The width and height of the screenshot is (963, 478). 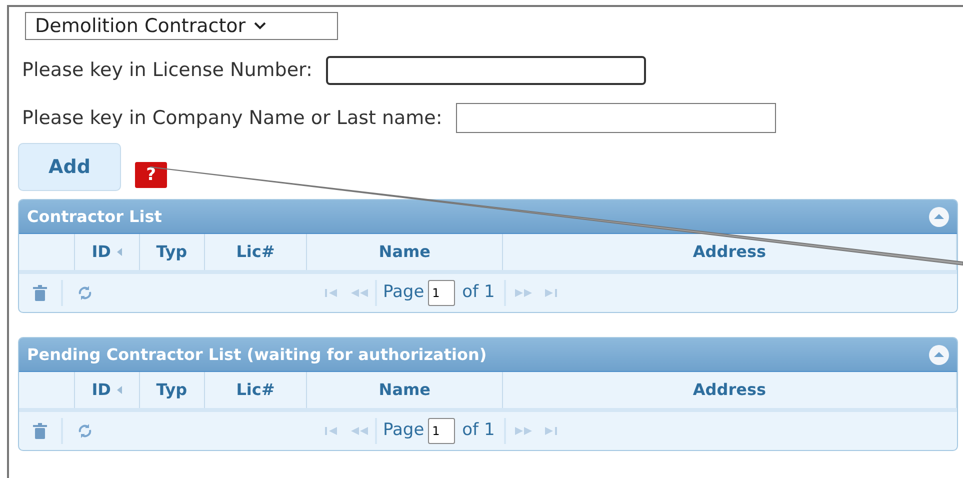 What do you see at coordinates (260, 26) in the screenshot?
I see `chevron-down-icon` at bounding box center [260, 26].